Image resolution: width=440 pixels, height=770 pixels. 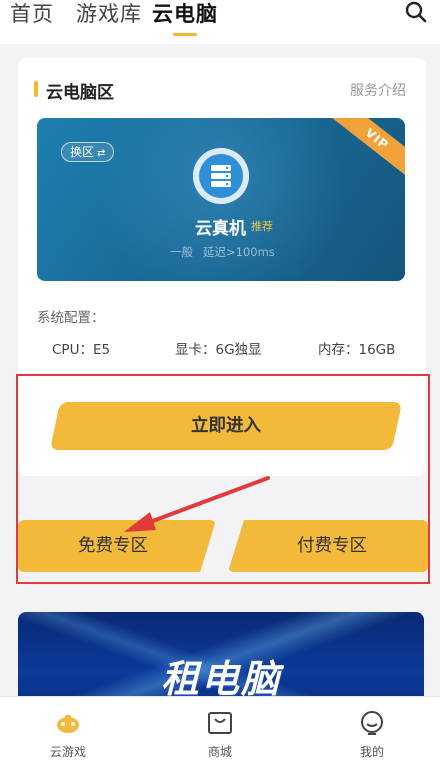 What do you see at coordinates (239, 252) in the screenshot?
I see `latency-label: 延迟>100ms` at bounding box center [239, 252].